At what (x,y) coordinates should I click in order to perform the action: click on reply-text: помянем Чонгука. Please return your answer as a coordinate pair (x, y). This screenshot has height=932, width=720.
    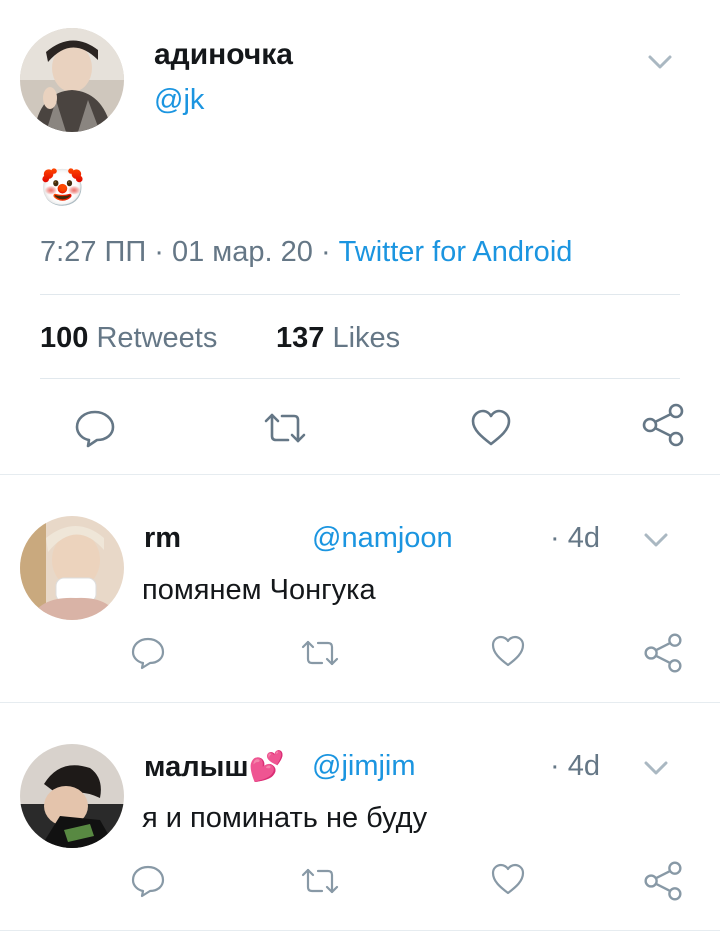
    Looking at the image, I should click on (259, 590).